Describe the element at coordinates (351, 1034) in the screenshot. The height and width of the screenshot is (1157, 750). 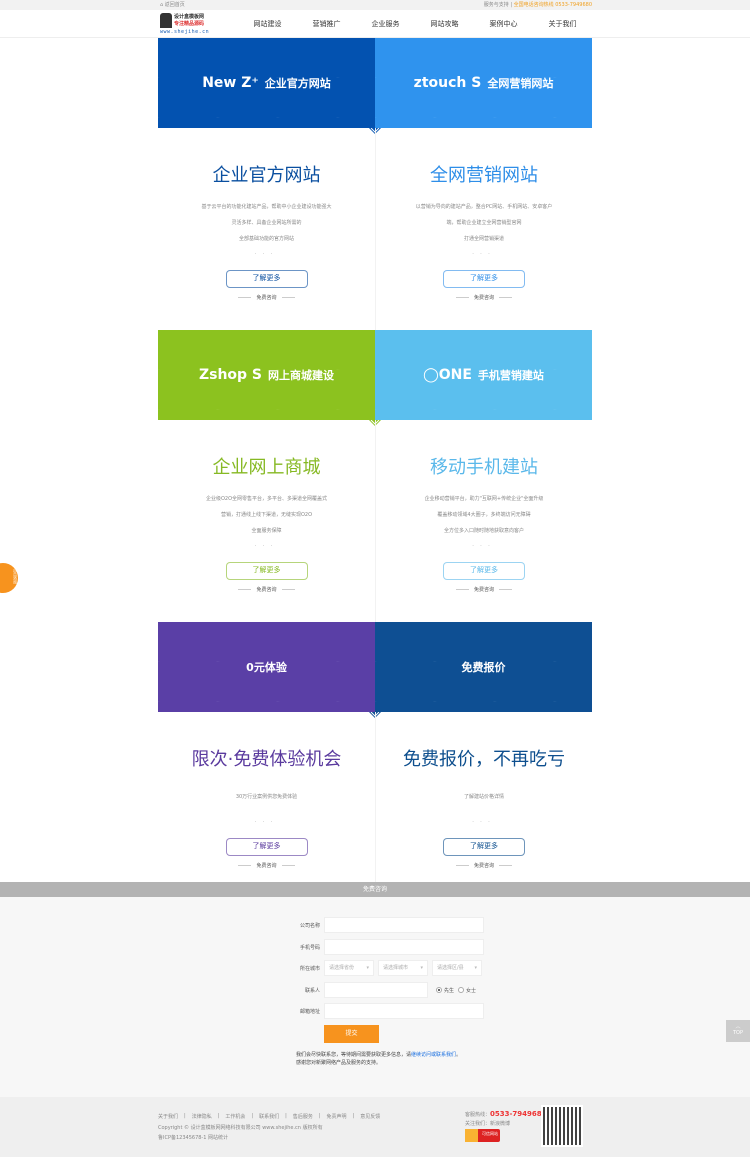
I see `submit-button: 提交` at that location.